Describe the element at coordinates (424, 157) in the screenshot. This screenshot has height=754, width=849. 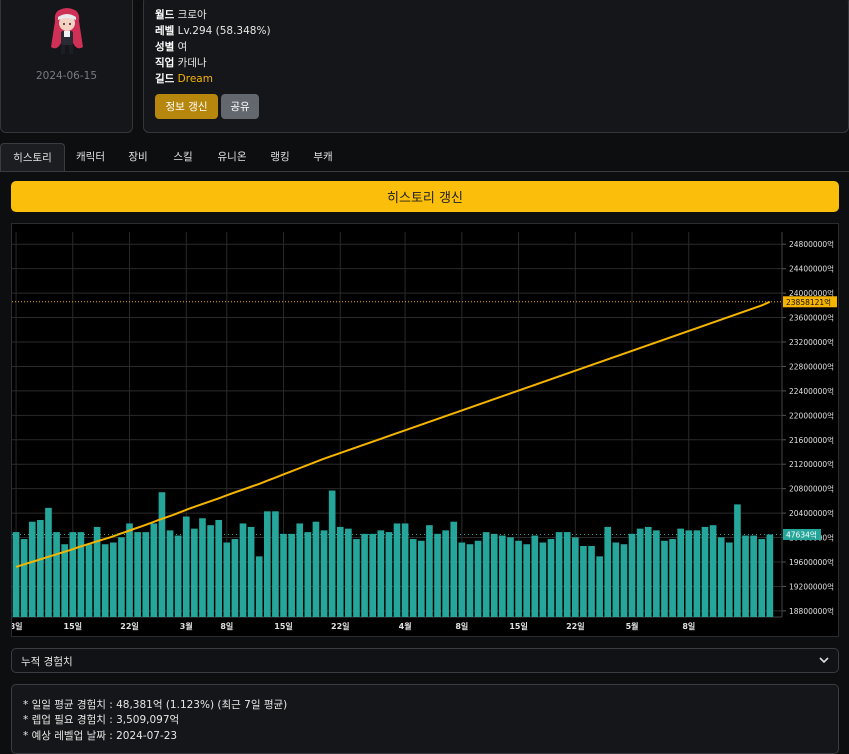
I see `tab-bar: 히스토리 캐릭터 장비 스킬 유니온 랭킹 부캐` at that location.